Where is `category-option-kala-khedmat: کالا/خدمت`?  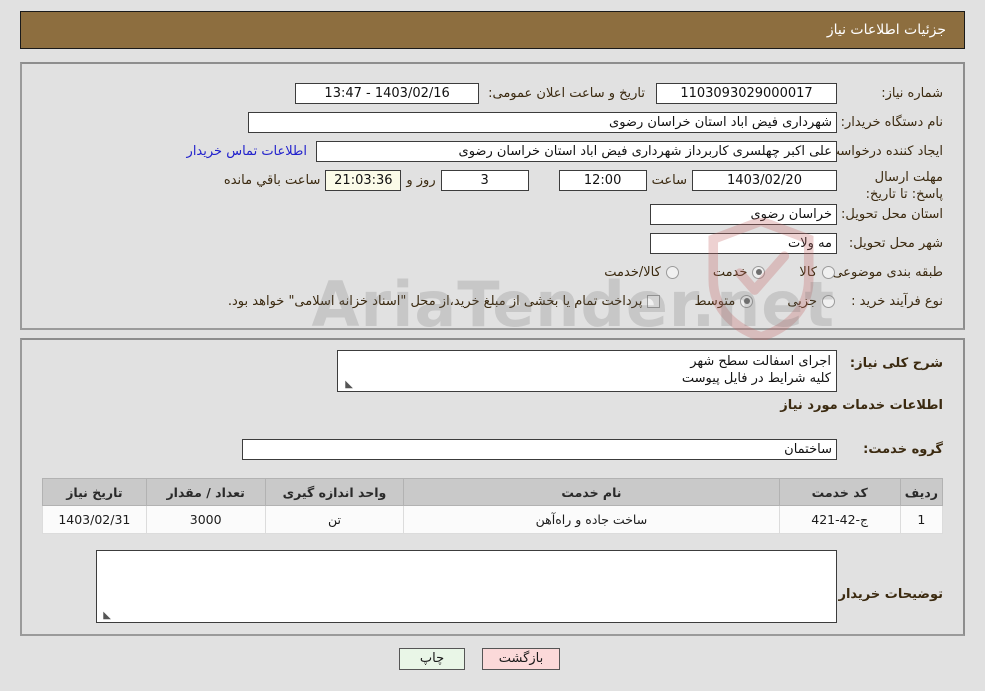 category-option-kala-khedmat: کالا/خدمت is located at coordinates (641, 272).